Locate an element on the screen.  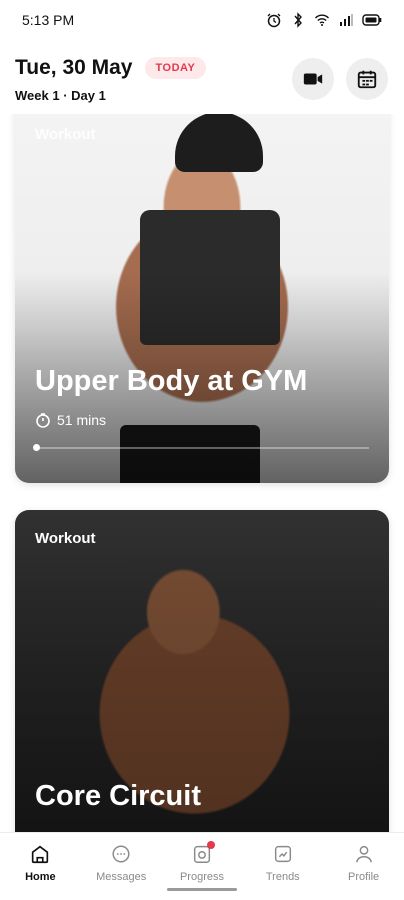
nav-label-trends: Trends is located at coordinates (282, 877).